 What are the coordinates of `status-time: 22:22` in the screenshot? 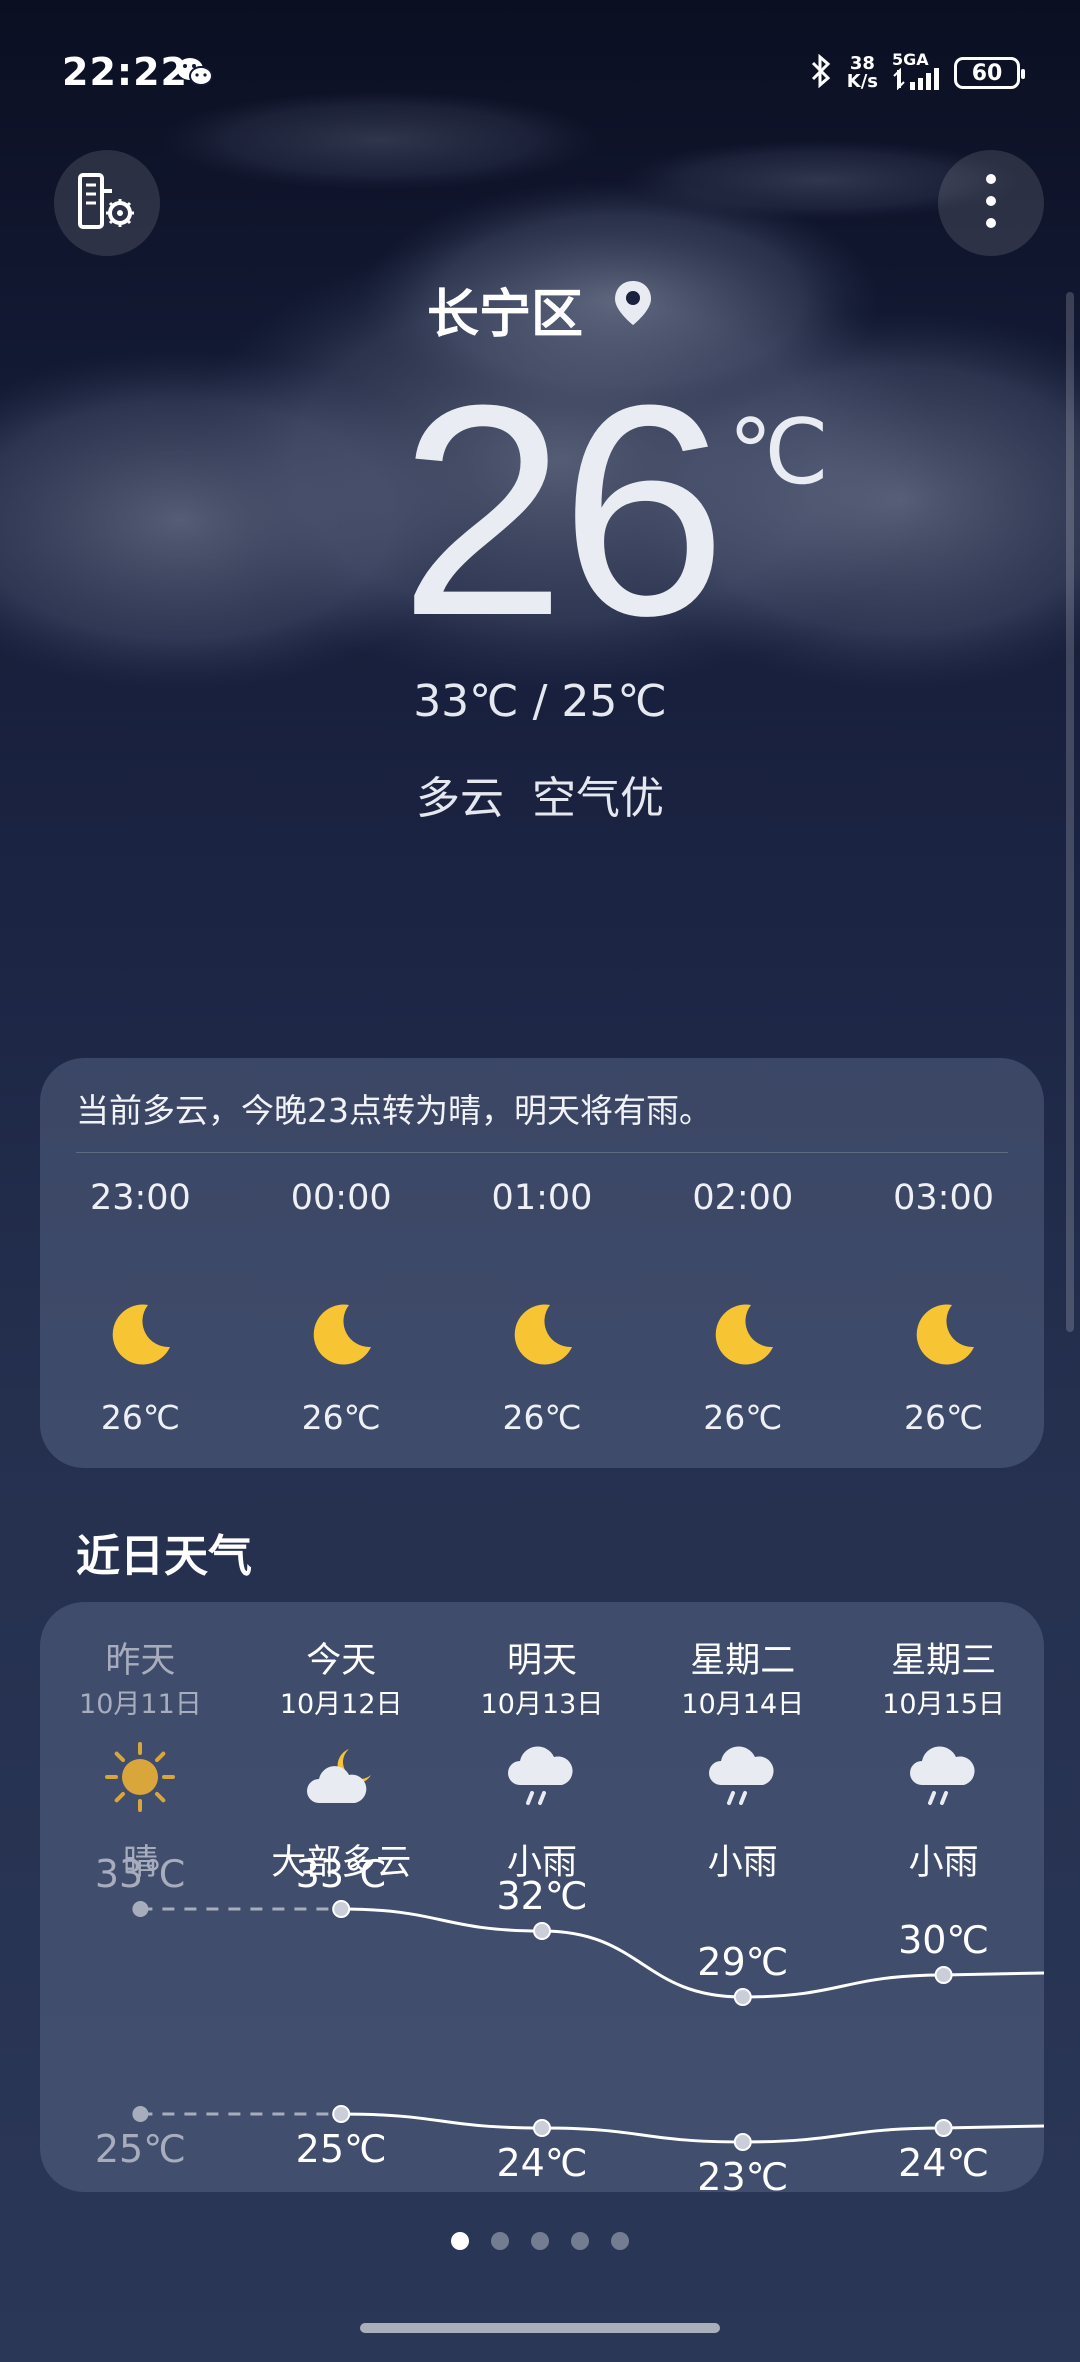 It's located at (125, 72).